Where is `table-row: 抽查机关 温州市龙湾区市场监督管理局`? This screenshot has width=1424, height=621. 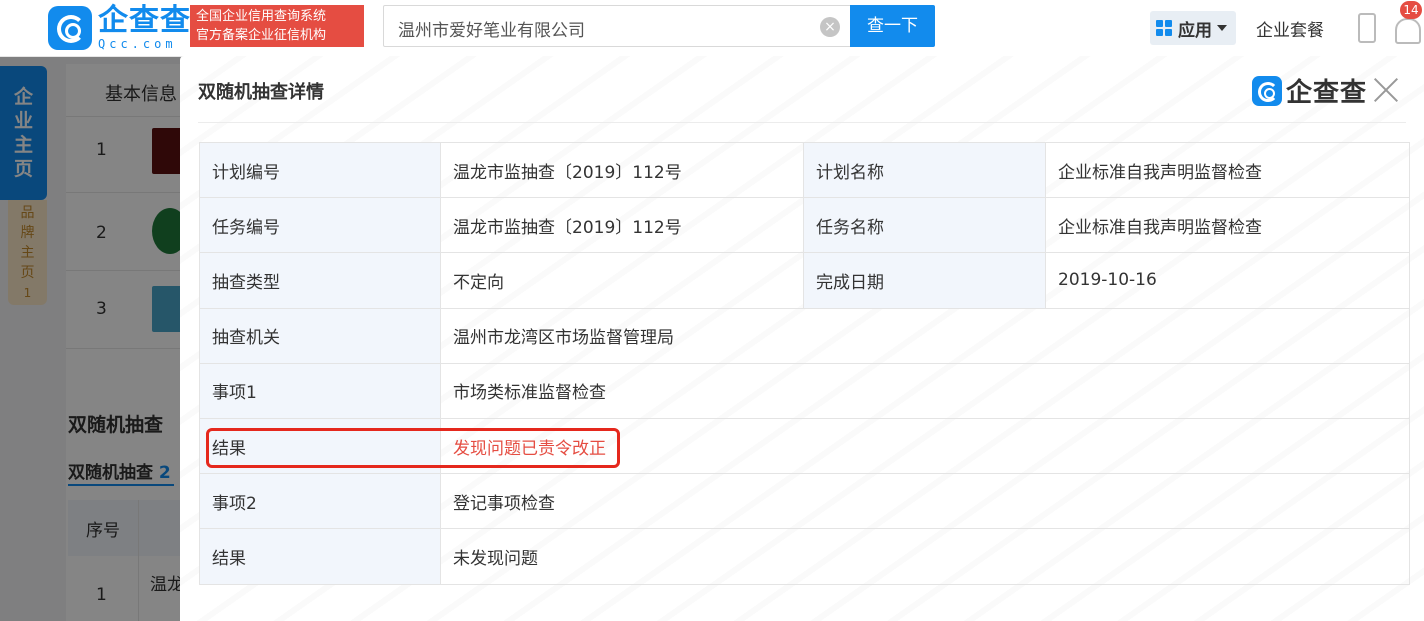 table-row: 抽查机关 温州市龙湾区市场监督管理局 is located at coordinates (804, 335).